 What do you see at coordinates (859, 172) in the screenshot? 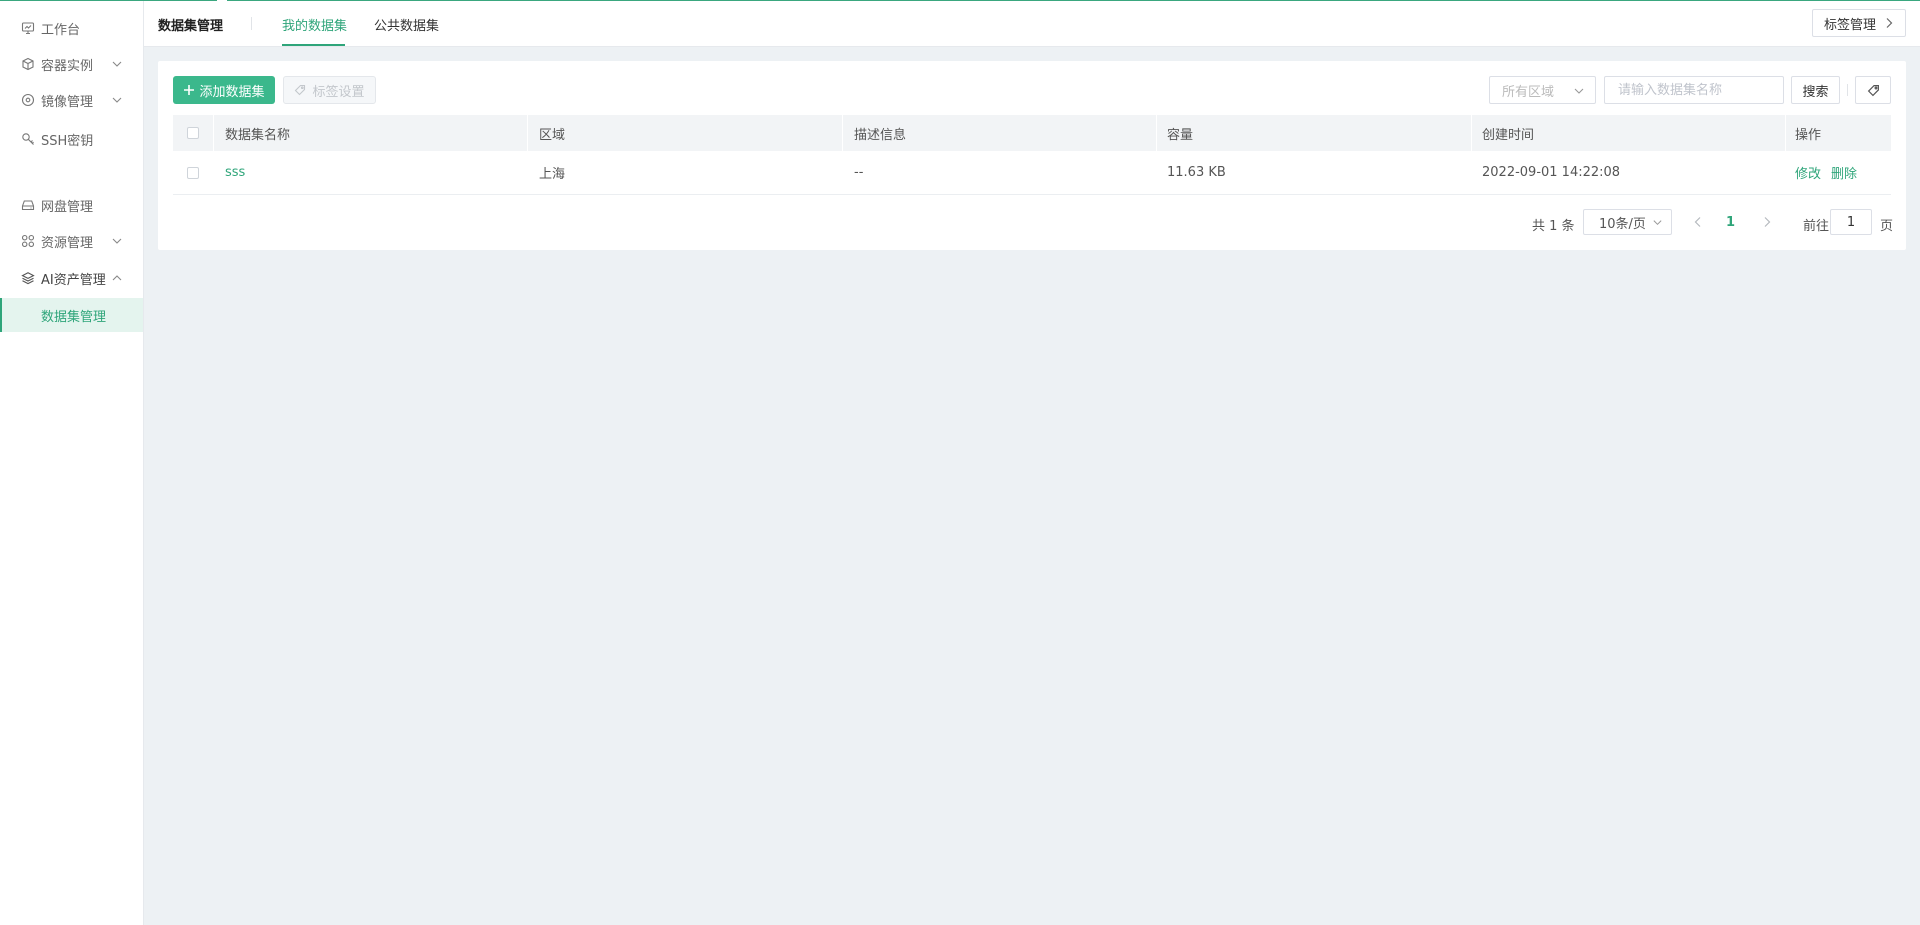
I see `dataset-description-cell: --` at bounding box center [859, 172].